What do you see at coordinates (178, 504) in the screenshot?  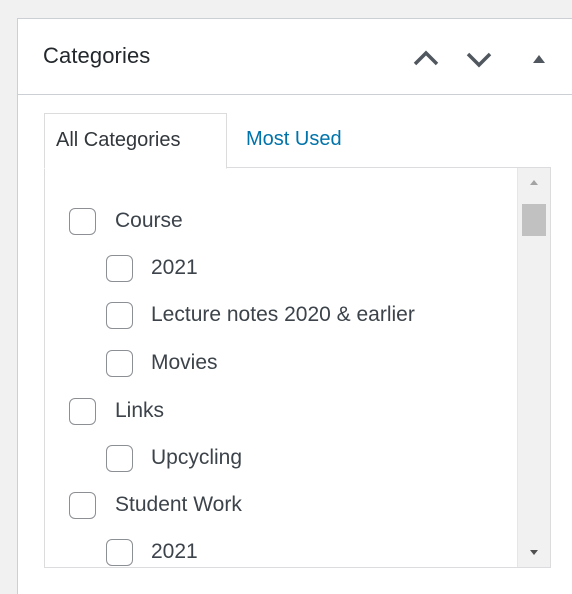 I see `category-label: Student Work` at bounding box center [178, 504].